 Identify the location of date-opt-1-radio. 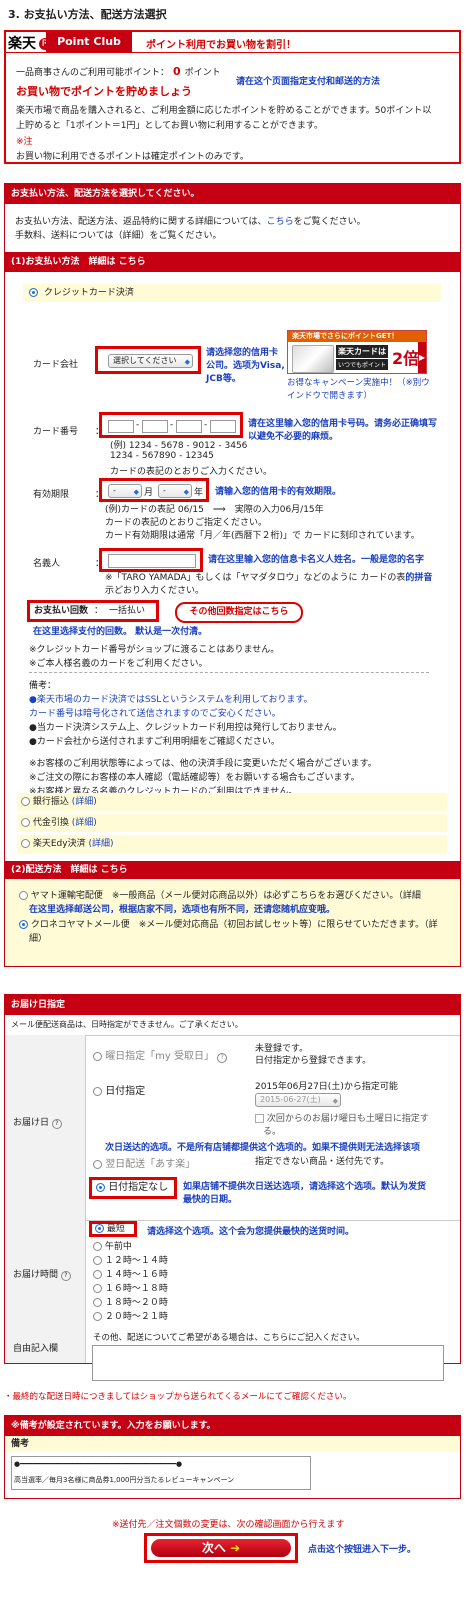
(97, 1056).